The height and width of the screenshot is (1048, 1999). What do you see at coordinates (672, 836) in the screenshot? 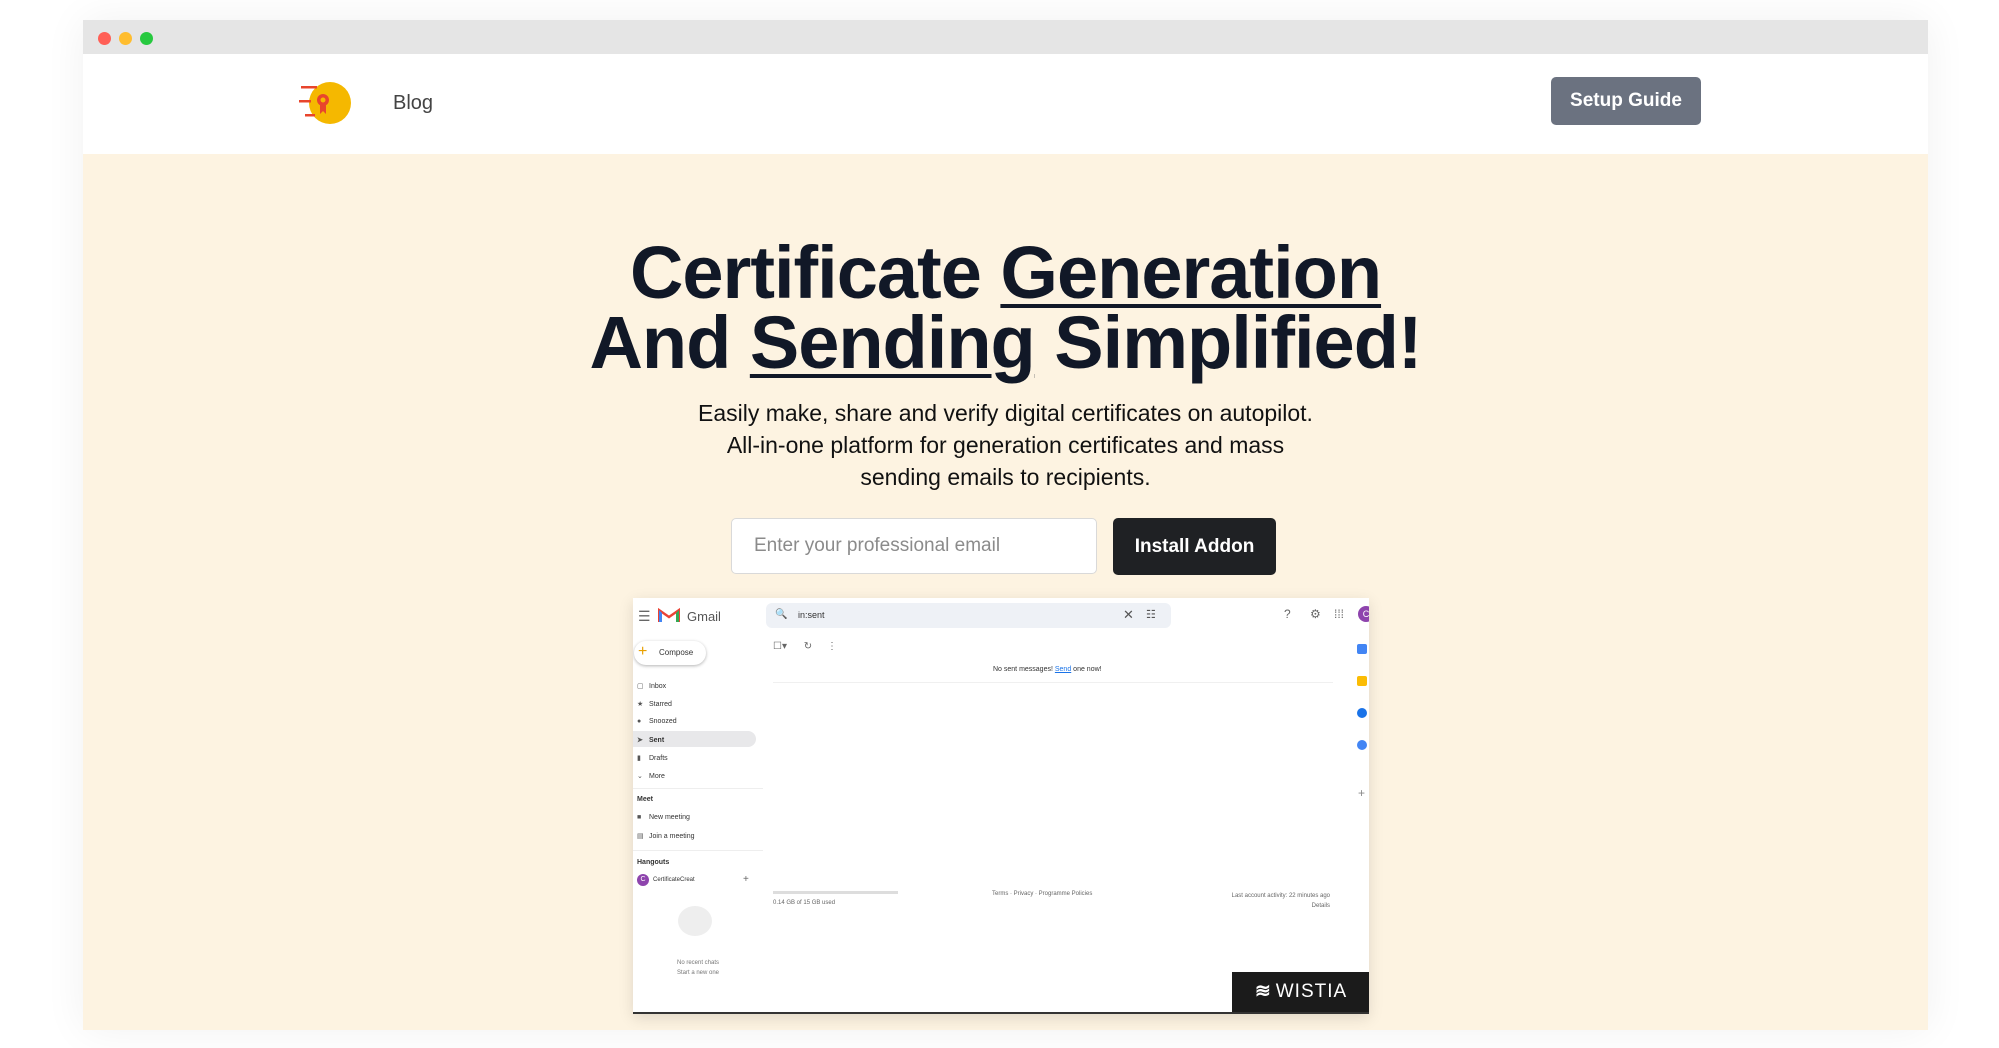
I see `meet-label: Join a meeting` at bounding box center [672, 836].